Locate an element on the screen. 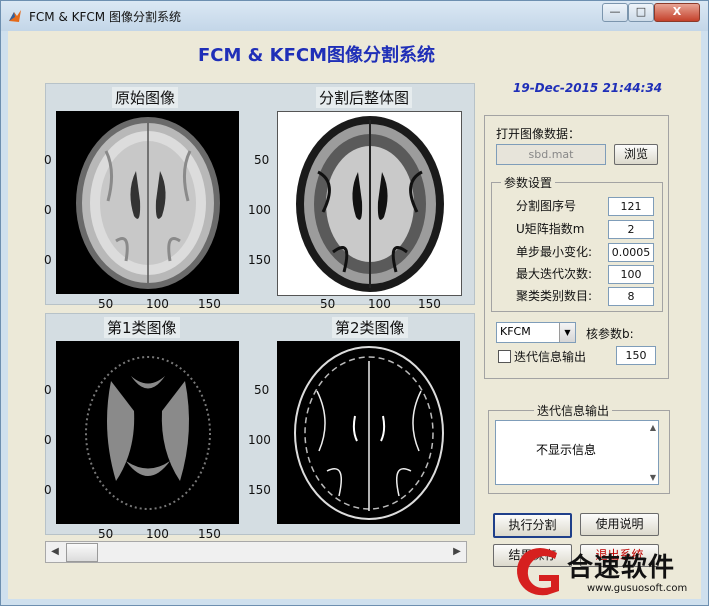 The width and height of the screenshot is (709, 606). info-group-title: 迭代信息输出 is located at coordinates (573, 410).